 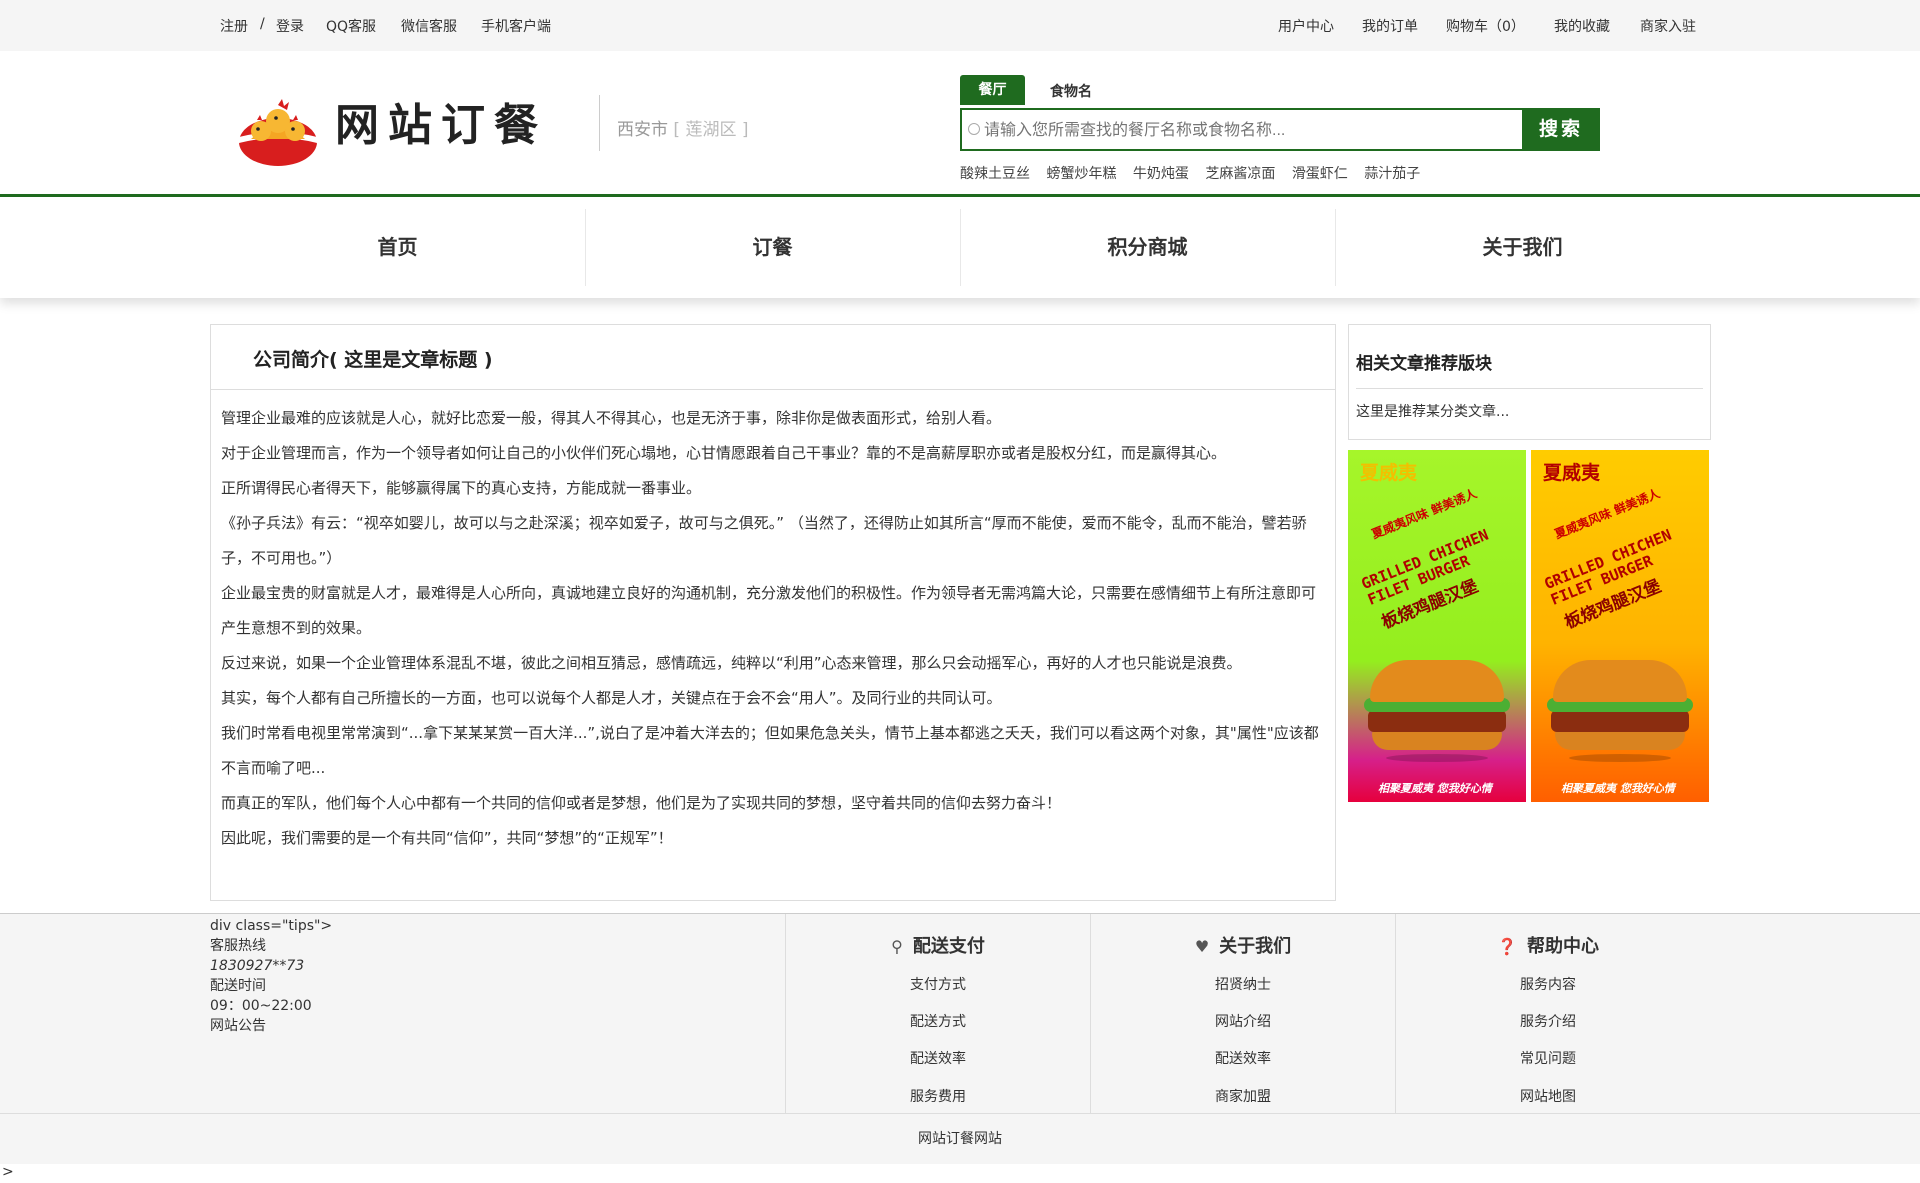 I want to click on footer-link: 网站介绍, so click(x=1243, y=1021).